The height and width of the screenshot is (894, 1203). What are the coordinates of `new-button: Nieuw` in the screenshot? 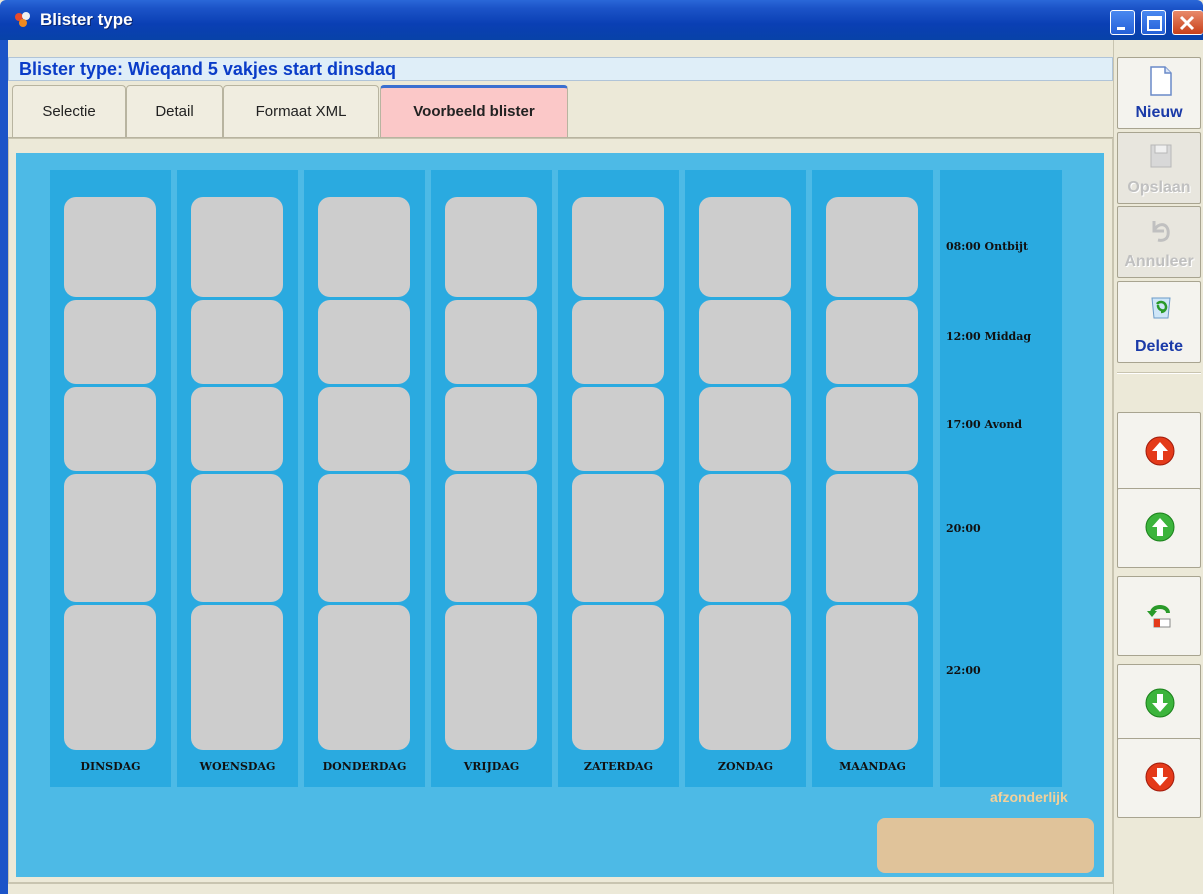 It's located at (1159, 93).